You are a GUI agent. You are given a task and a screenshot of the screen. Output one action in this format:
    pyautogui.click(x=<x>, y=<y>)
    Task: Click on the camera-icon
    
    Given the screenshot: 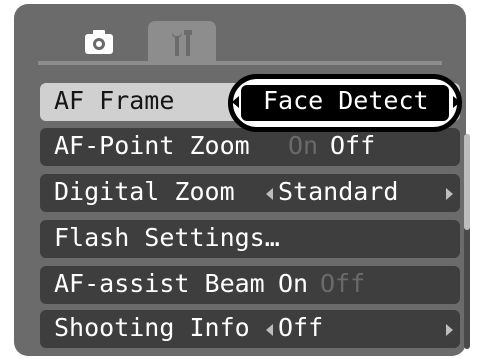 What is the action you would take?
    pyautogui.click(x=99, y=42)
    